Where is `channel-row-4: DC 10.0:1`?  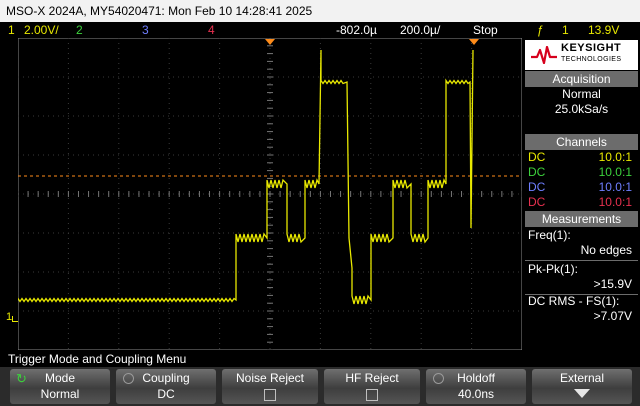
channel-row-4: DC 10.0:1 is located at coordinates (581, 202).